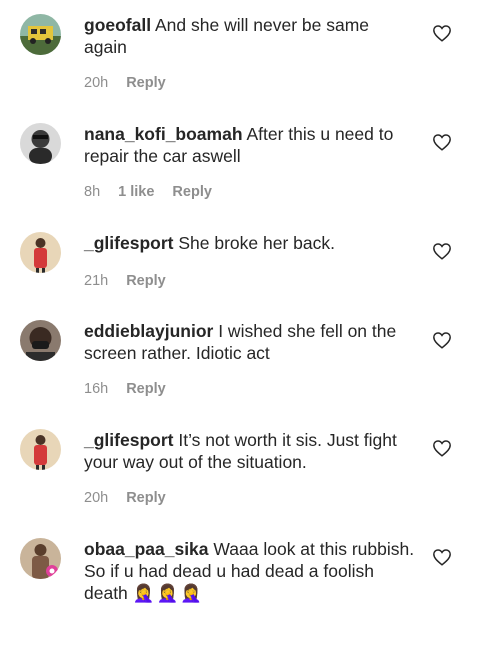  I want to click on comment-meta: 21h Reply, so click(125, 281).